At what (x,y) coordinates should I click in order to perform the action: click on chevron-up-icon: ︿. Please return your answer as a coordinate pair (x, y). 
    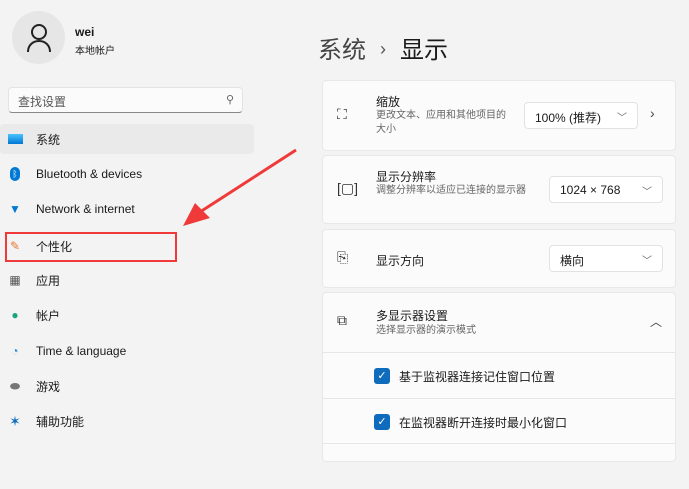
    Looking at the image, I should click on (656, 321).